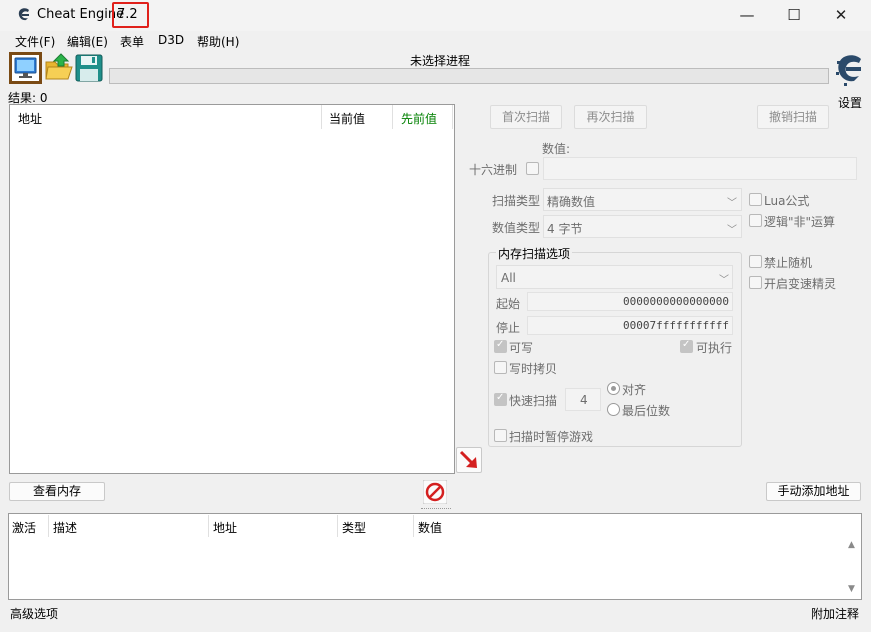 This screenshot has height=632, width=871. What do you see at coordinates (532, 168) in the screenshot?
I see `hex-checkbox` at bounding box center [532, 168].